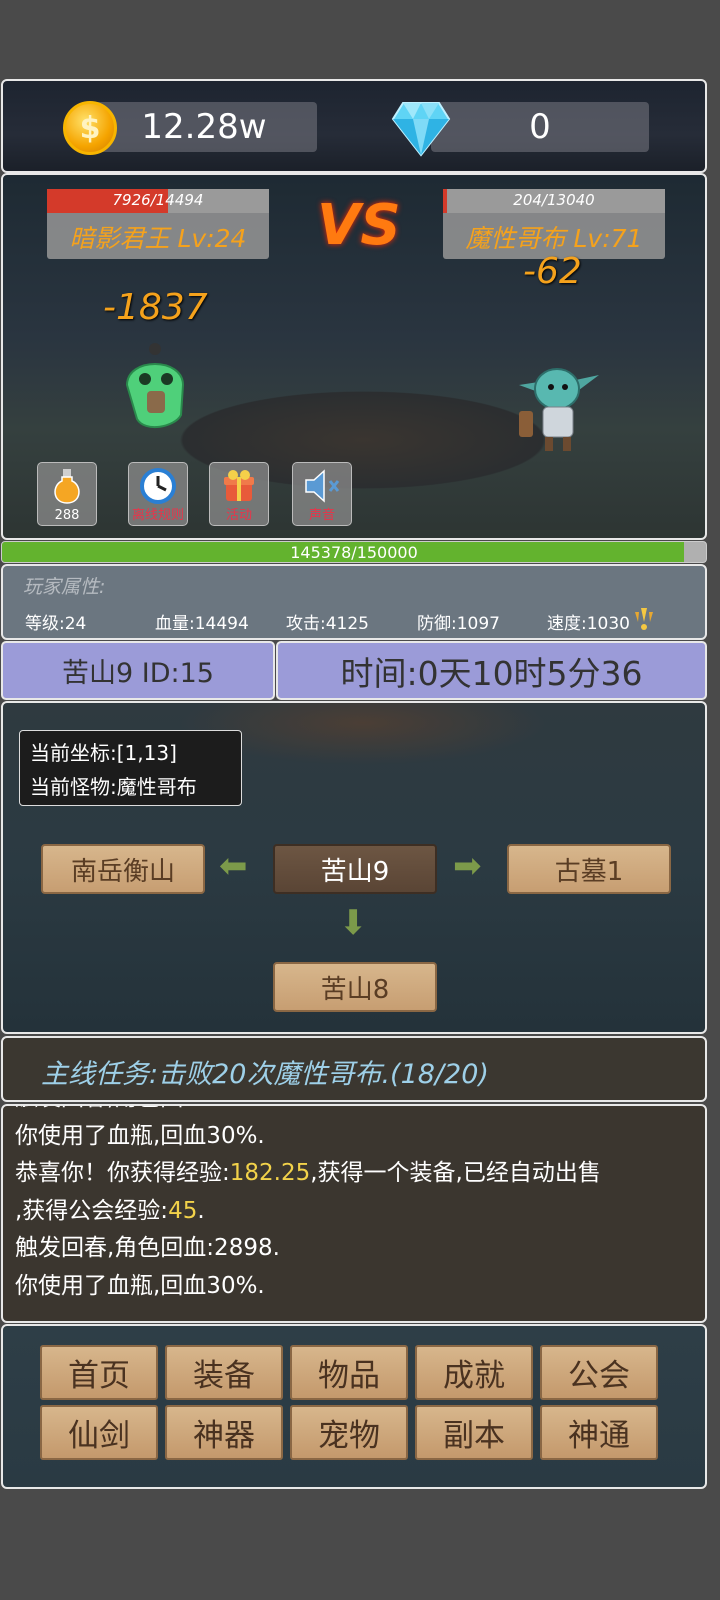 Image resolution: width=720 pixels, height=1600 pixels. I want to click on player-card: 7926/14494 暗影君王 Lv:24, so click(158, 224).